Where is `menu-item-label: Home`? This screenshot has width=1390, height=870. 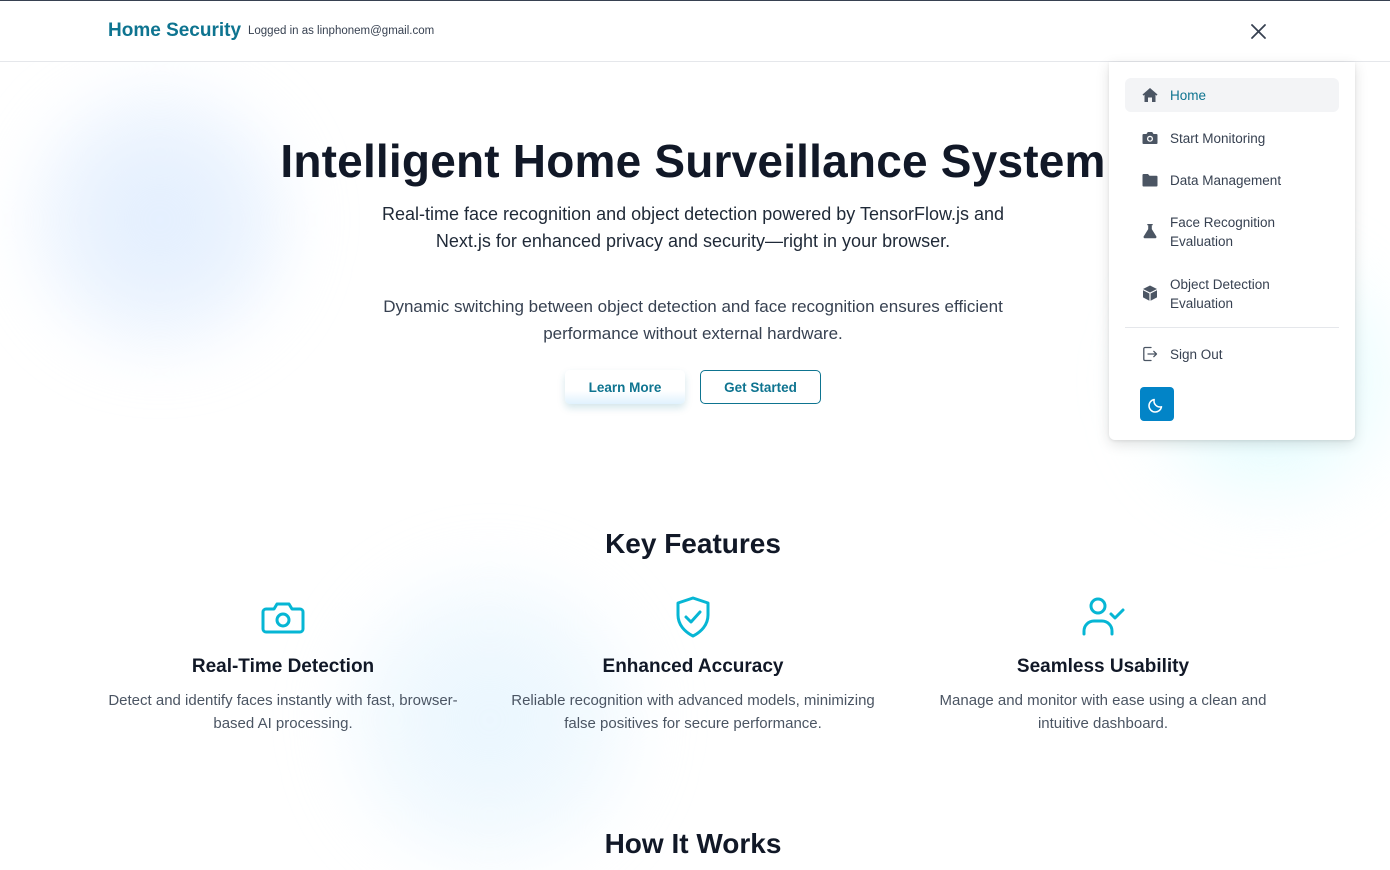
menu-item-label: Home is located at coordinates (1188, 95).